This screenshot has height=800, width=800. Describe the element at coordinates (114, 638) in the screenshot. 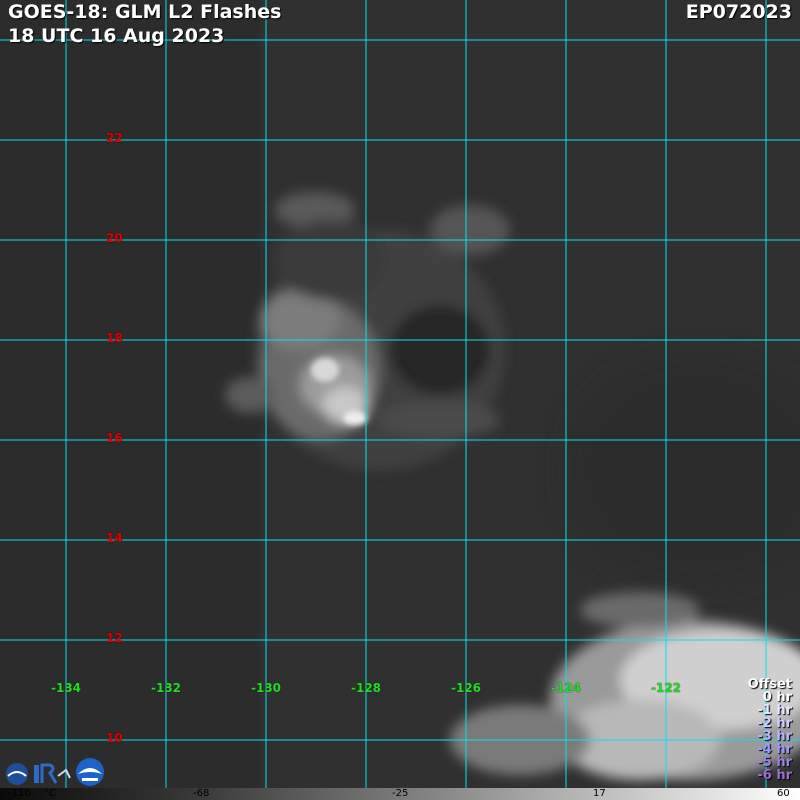

I see `lat-label: 12` at that location.